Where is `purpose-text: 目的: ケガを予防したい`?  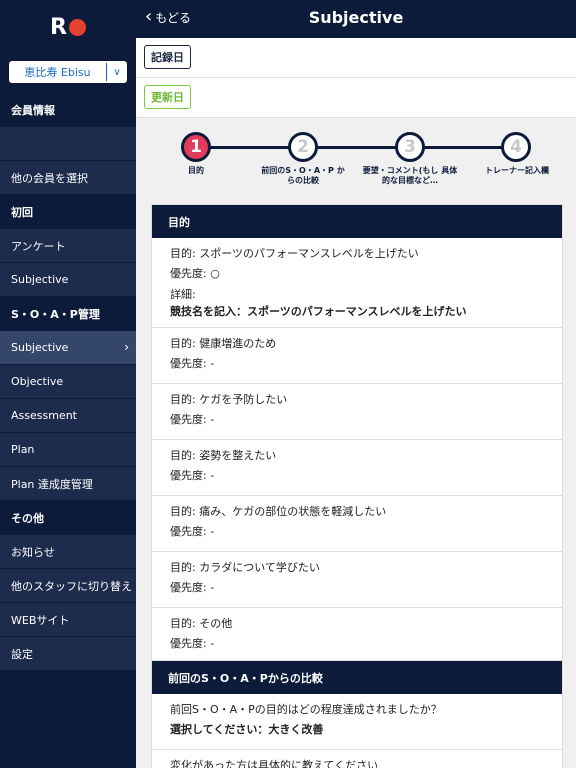
purpose-text: 目的: ケガを予防したい is located at coordinates (229, 399).